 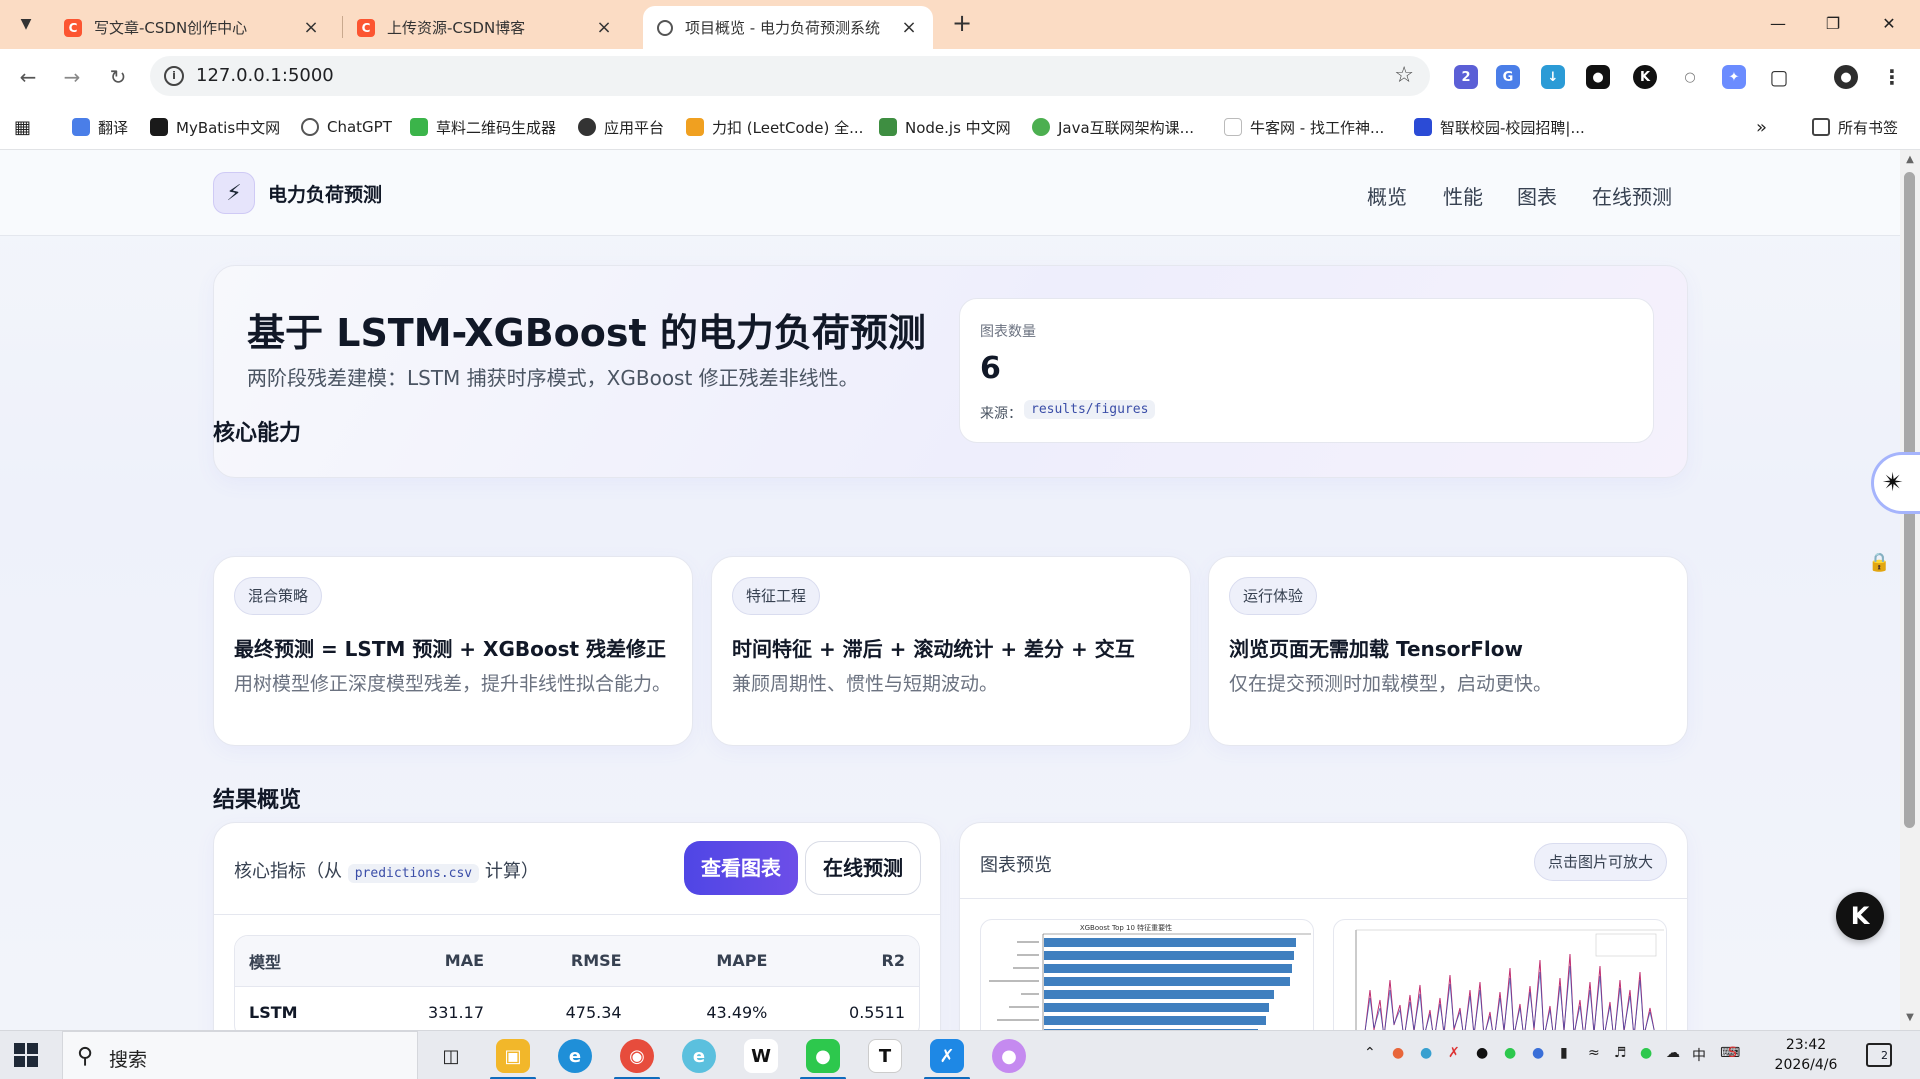 I want to click on reload-icon: ↻, so click(x=118, y=77).